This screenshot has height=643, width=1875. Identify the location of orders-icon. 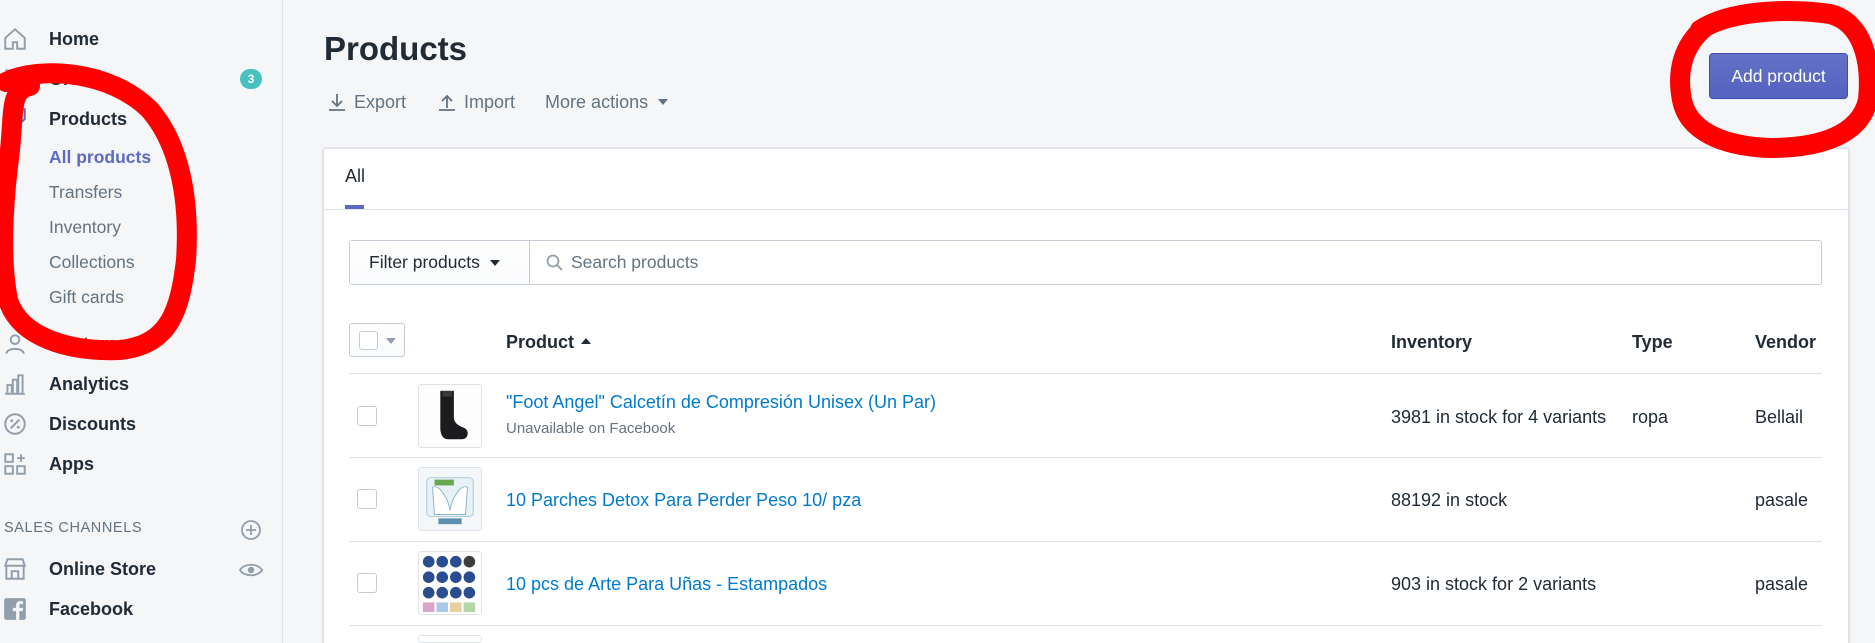
(15, 79).